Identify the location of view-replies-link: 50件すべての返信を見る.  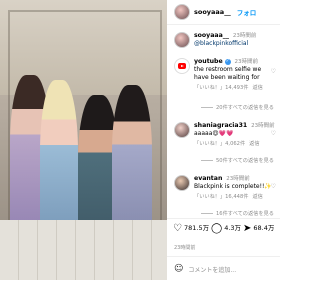
(237, 160).